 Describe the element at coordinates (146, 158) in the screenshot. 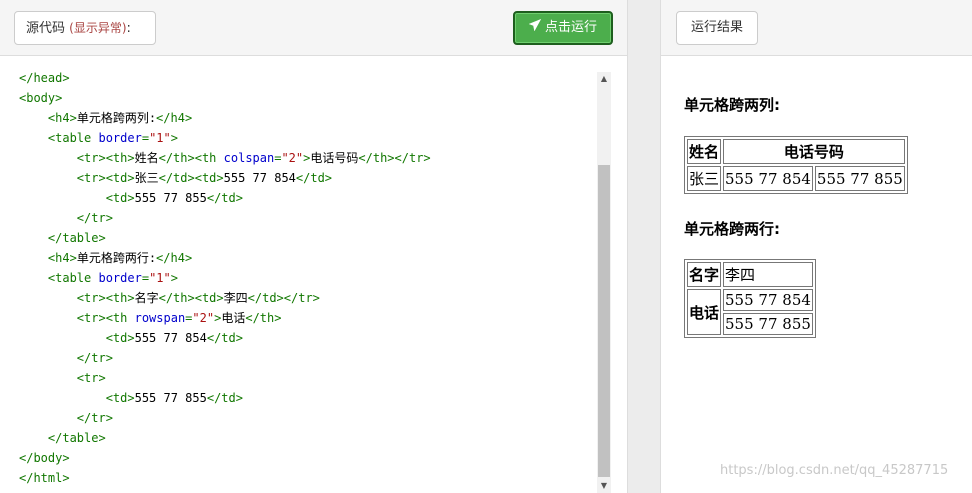

I see `code-token: 姓名` at that location.